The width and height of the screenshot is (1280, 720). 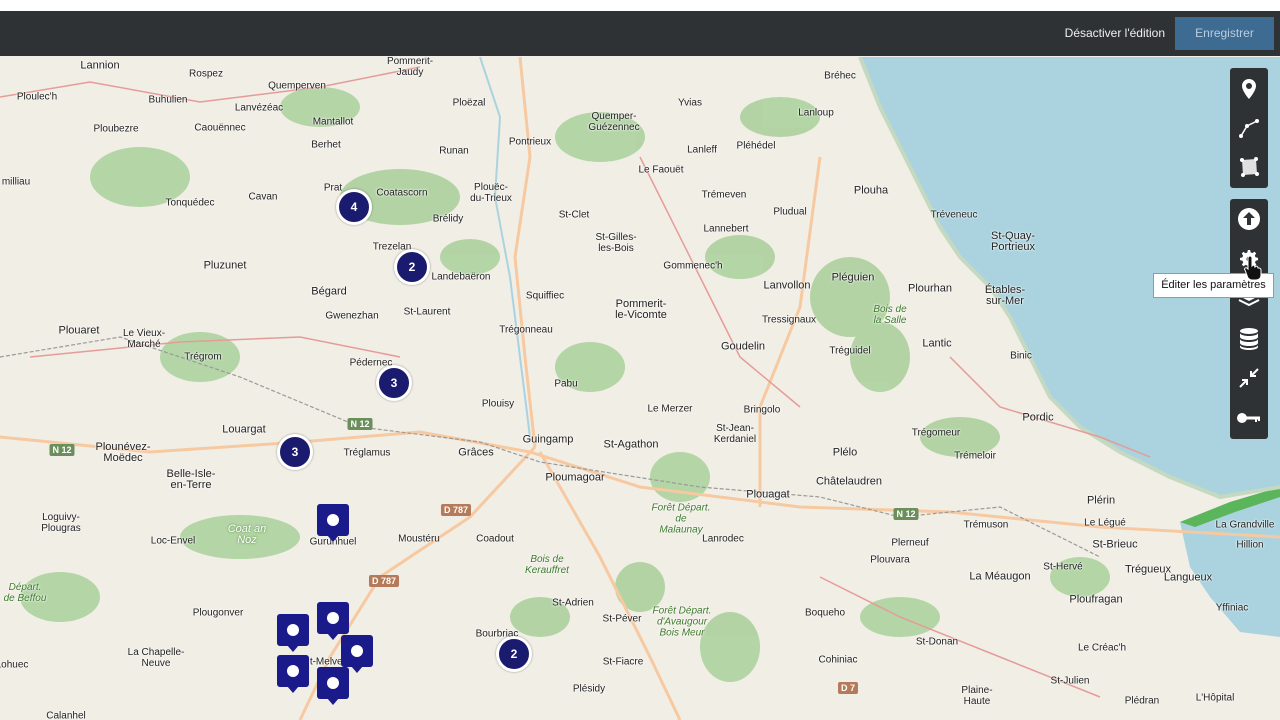 I want to click on place-label: Berhet, so click(x=326, y=145).